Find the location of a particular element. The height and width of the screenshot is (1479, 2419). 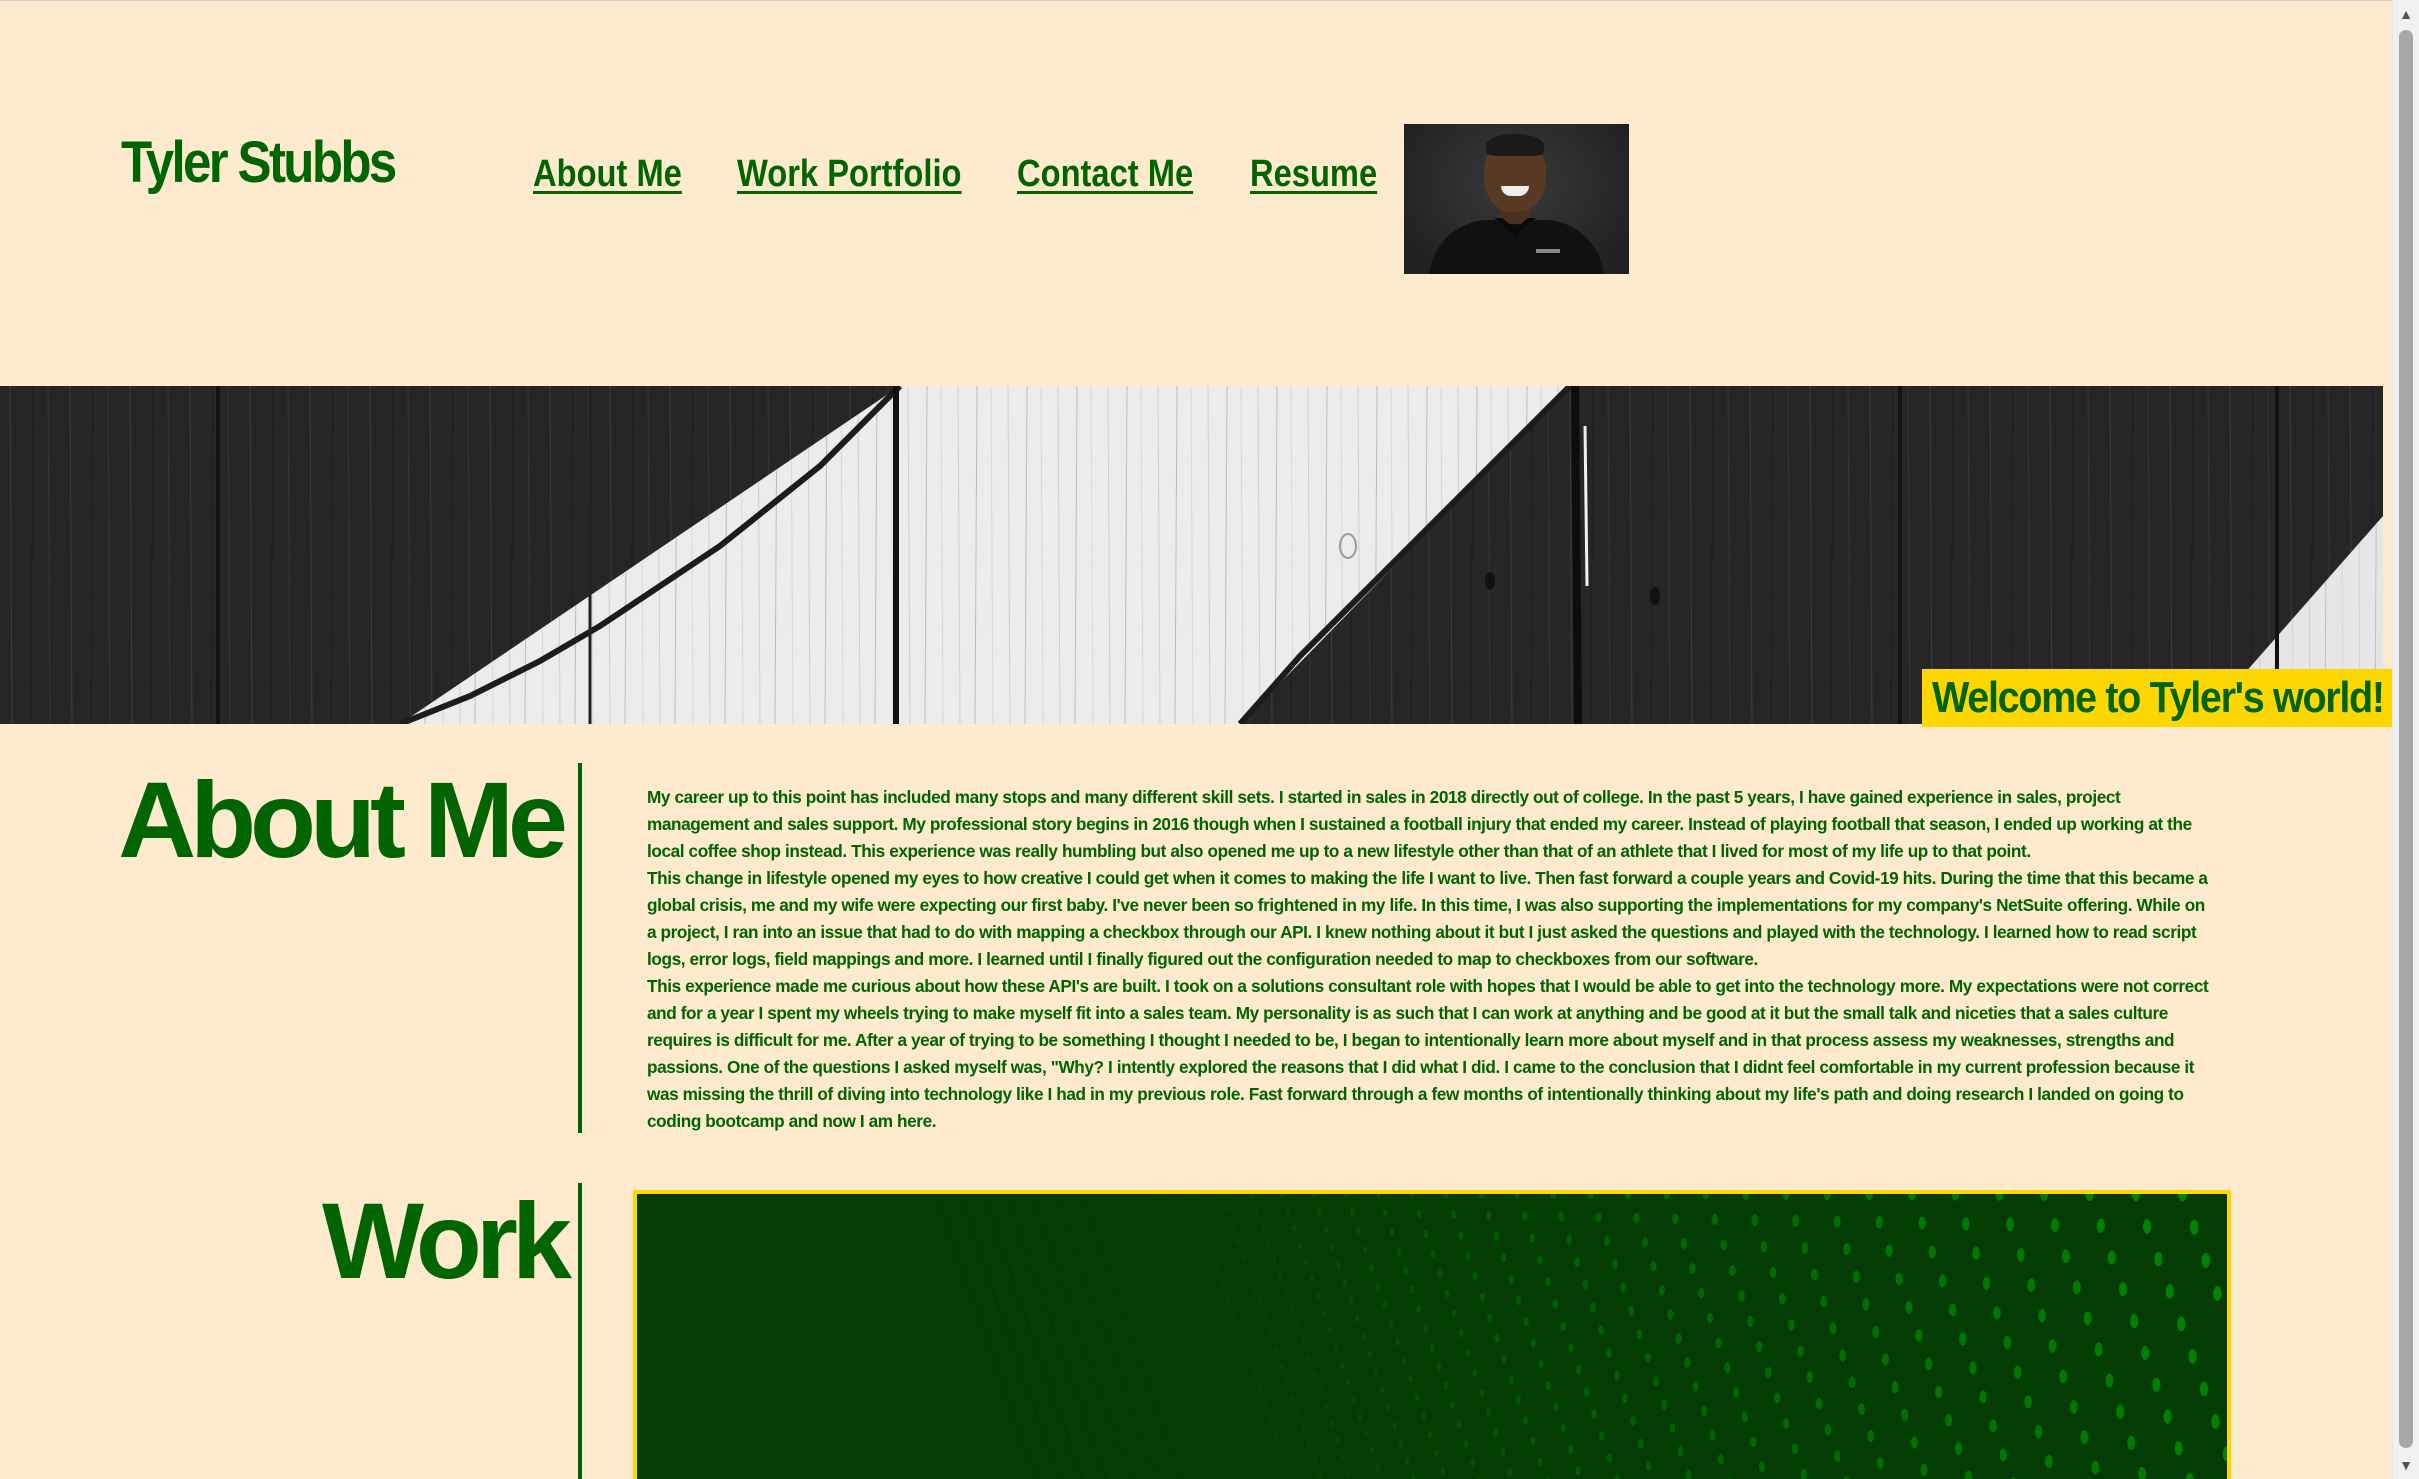

welcome-text: Welcome to Tyler's world! is located at coordinates (2158, 697).